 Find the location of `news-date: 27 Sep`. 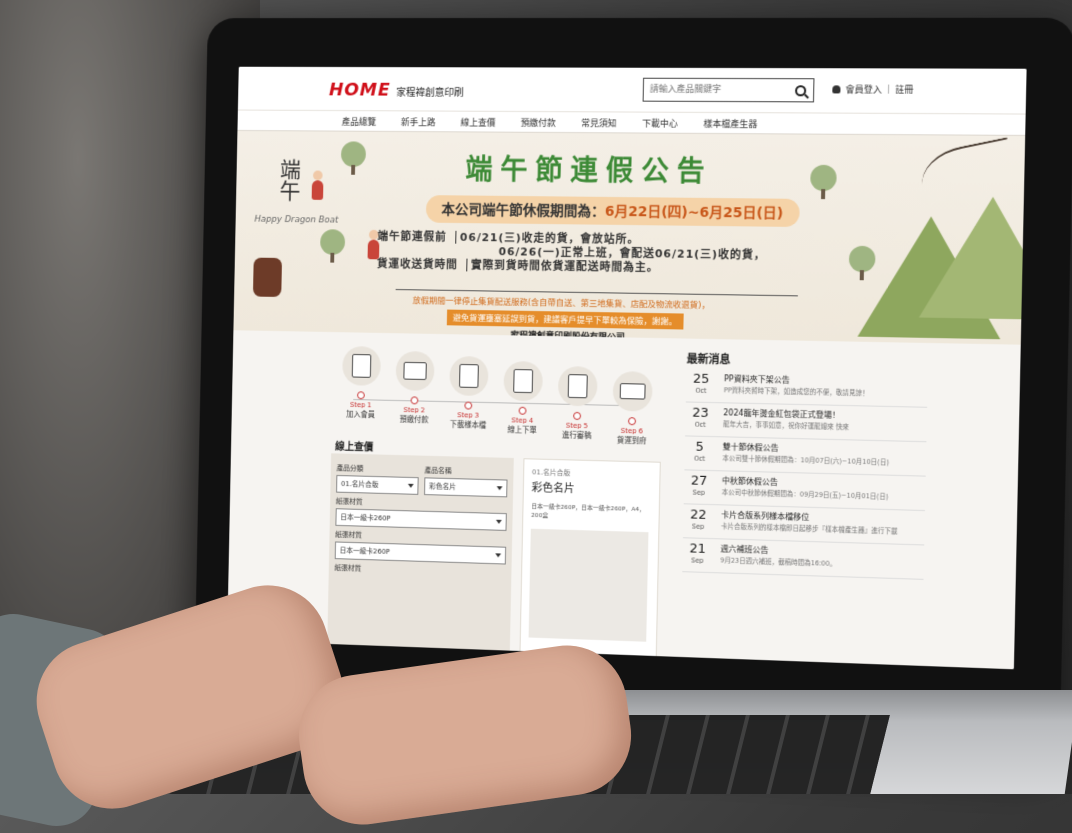

news-date: 27 Sep is located at coordinates (699, 487).